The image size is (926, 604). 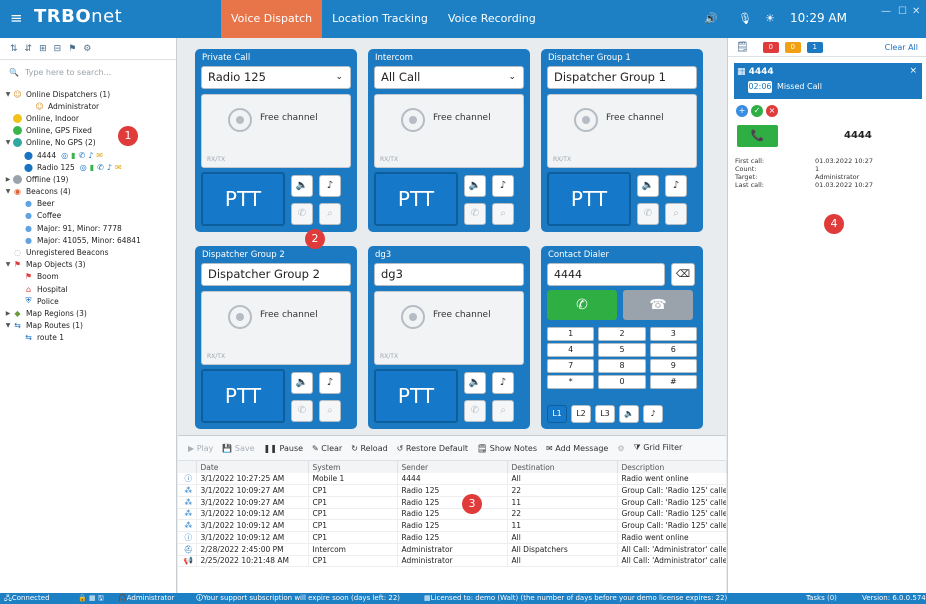 What do you see at coordinates (88, 228) in the screenshot?
I see `tree-item: ● Major: 91, Minor: 7778` at bounding box center [88, 228].